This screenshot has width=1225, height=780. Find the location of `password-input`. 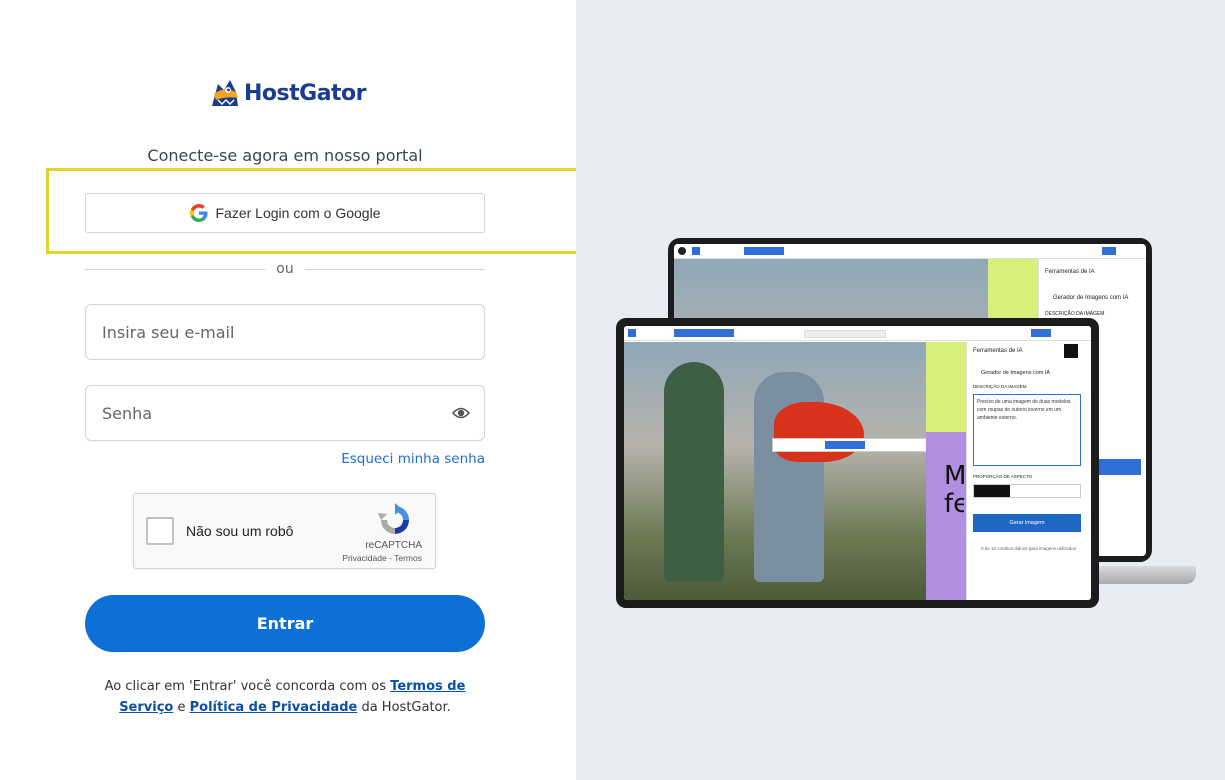

password-input is located at coordinates (259, 413).